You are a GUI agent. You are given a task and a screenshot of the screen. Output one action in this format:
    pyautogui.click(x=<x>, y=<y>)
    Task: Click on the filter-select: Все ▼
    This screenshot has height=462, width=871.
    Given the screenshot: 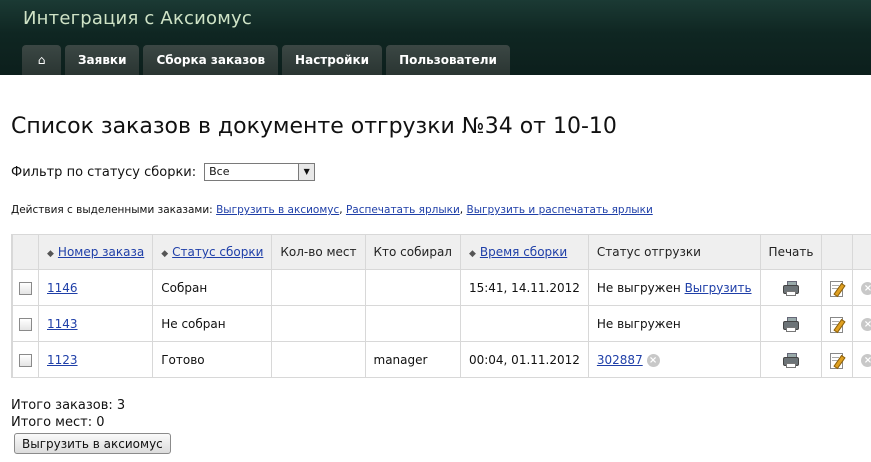 What is the action you would take?
    pyautogui.click(x=260, y=172)
    